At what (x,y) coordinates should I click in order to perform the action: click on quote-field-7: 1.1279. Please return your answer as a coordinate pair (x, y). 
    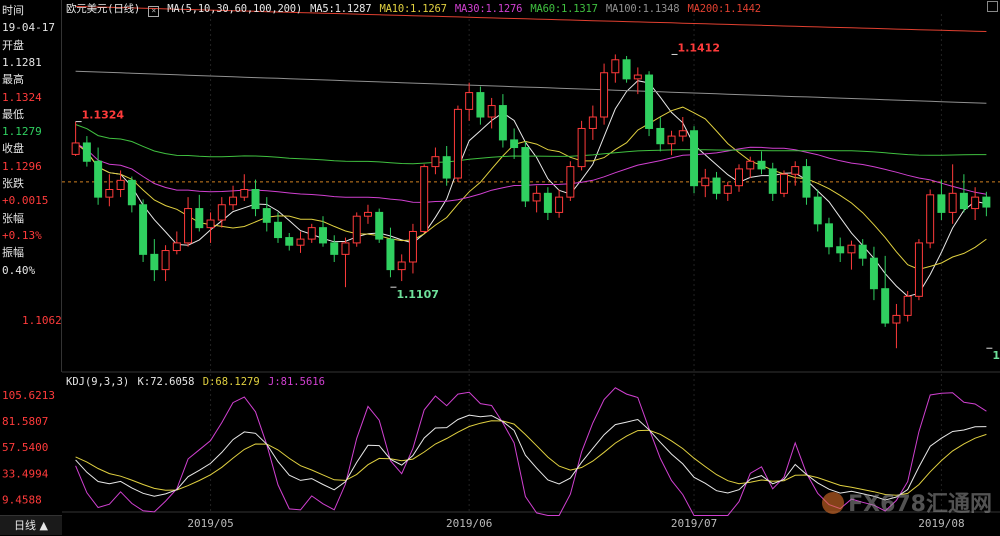
    Looking at the image, I should click on (22, 132).